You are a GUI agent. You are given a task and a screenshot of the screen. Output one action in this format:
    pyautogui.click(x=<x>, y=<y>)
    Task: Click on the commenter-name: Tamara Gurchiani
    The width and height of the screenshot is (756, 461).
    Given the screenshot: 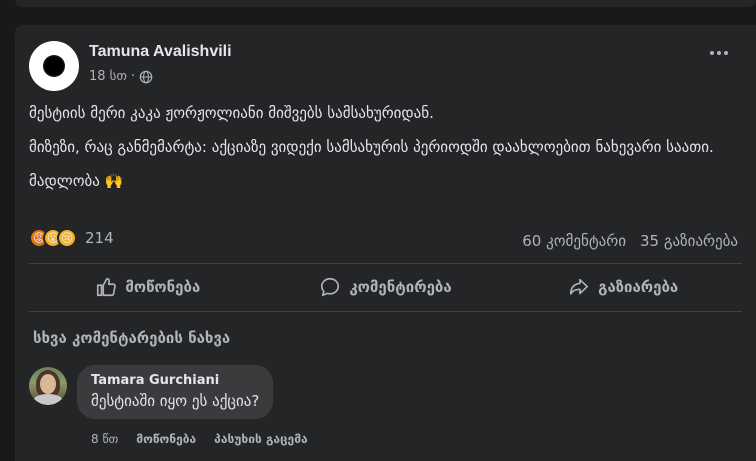 What is the action you would take?
    pyautogui.click(x=175, y=380)
    